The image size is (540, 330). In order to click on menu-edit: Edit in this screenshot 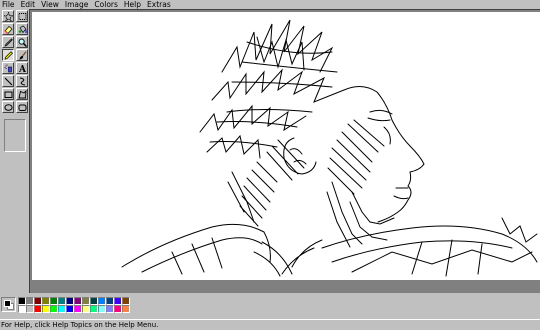, I will do `click(28, 4)`.